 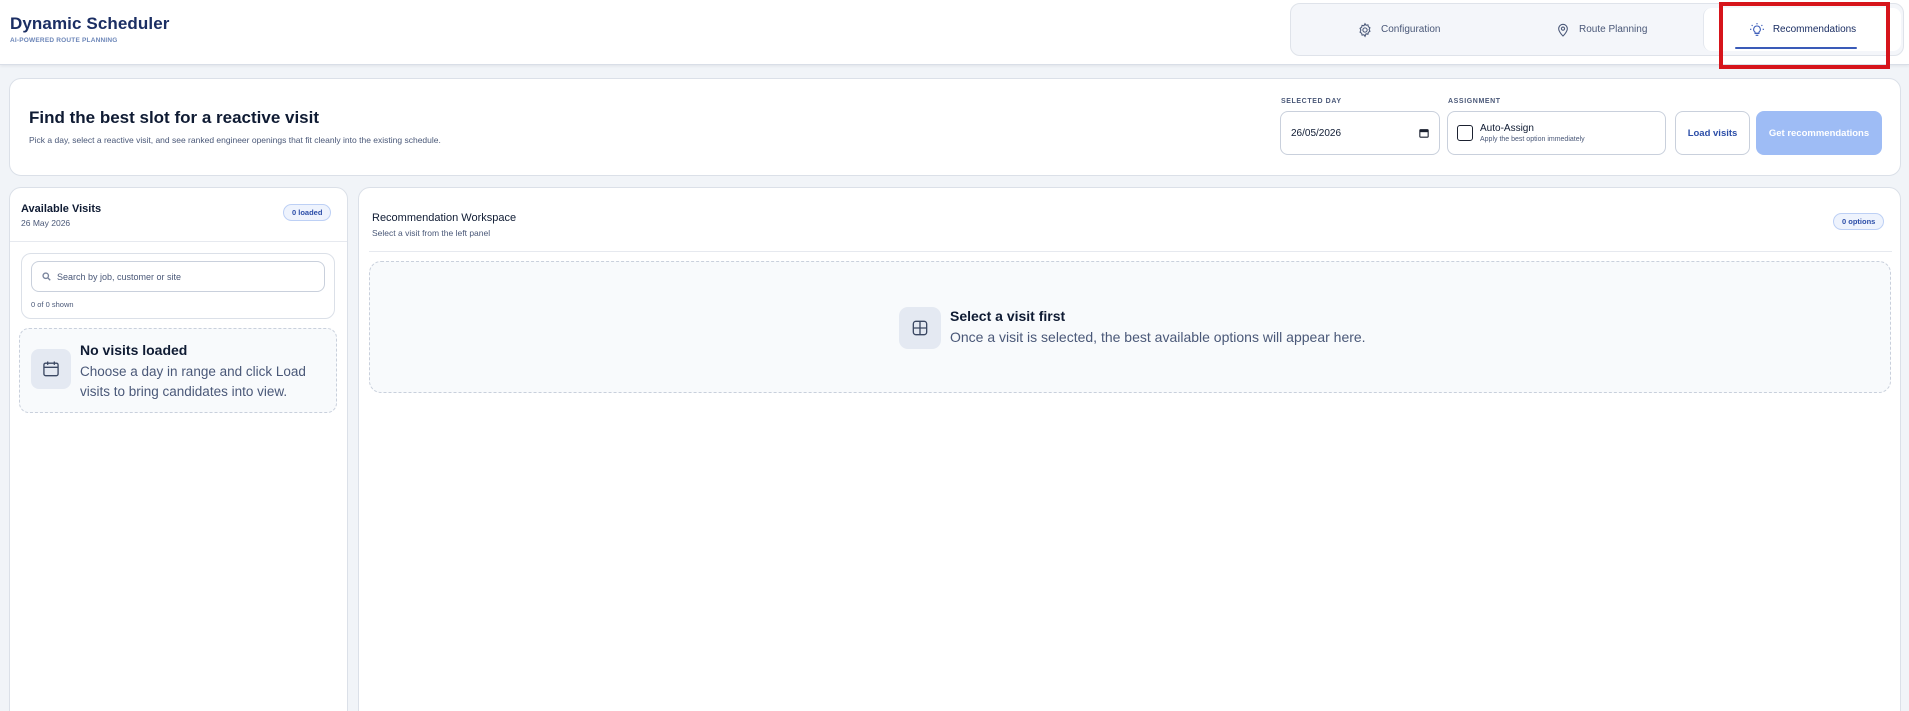 What do you see at coordinates (46, 223) in the screenshot?
I see `visits-panel-date: 26 May 2026` at bounding box center [46, 223].